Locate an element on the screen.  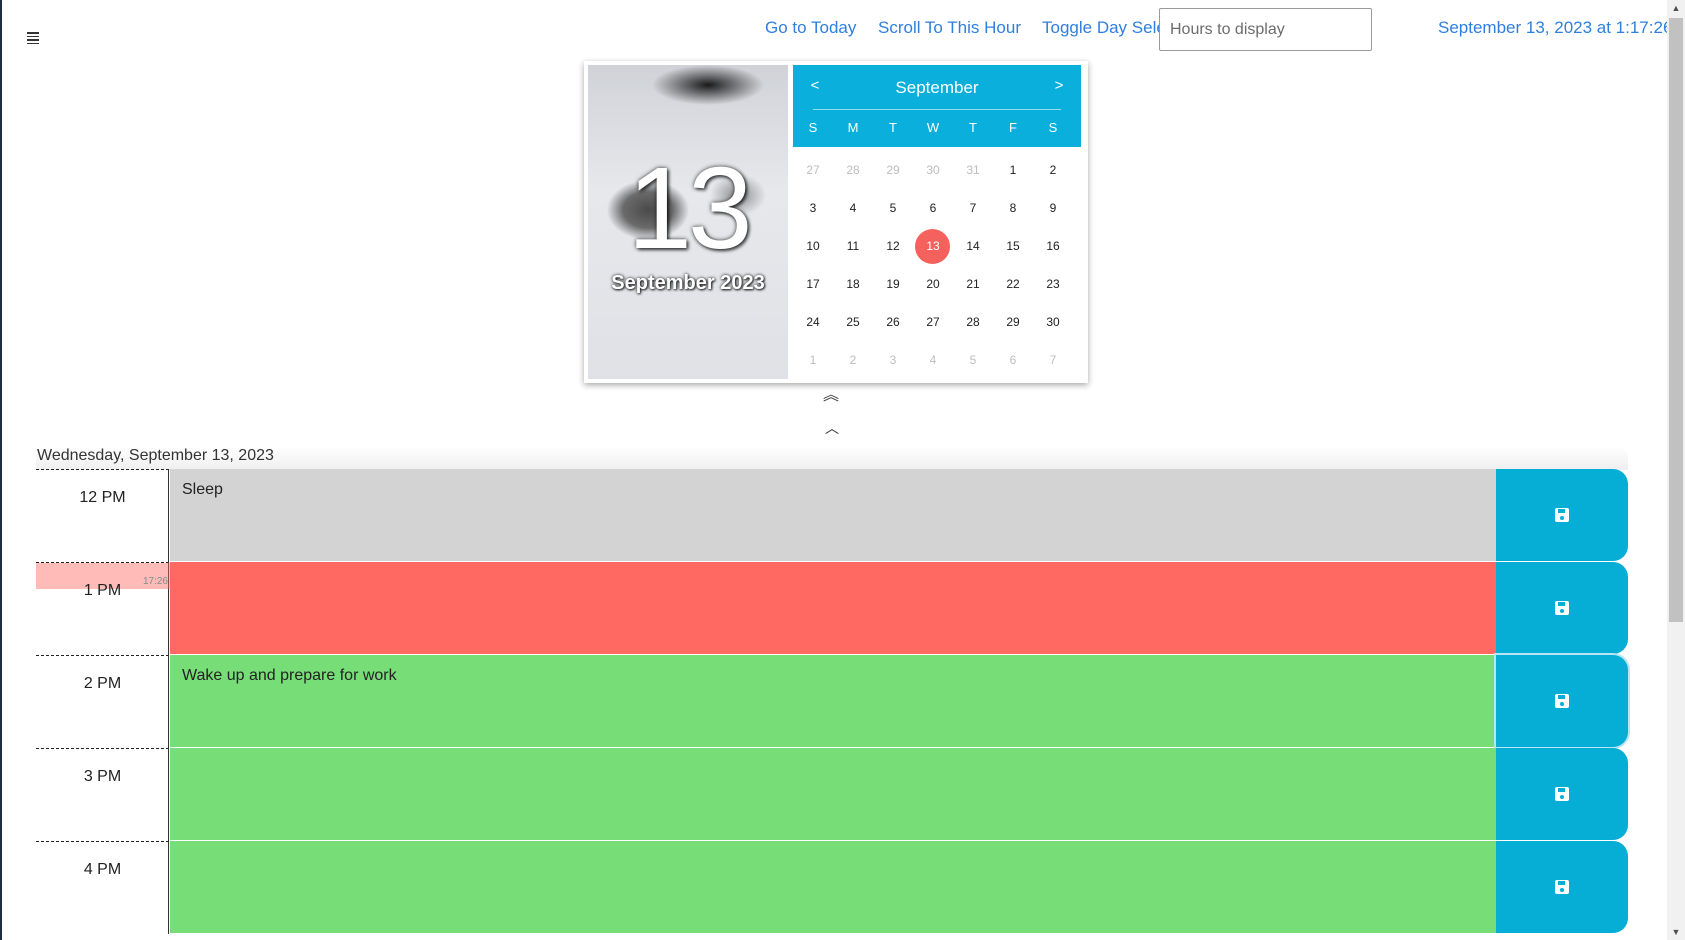
hour-row: 4 PM is located at coordinates (832, 887).